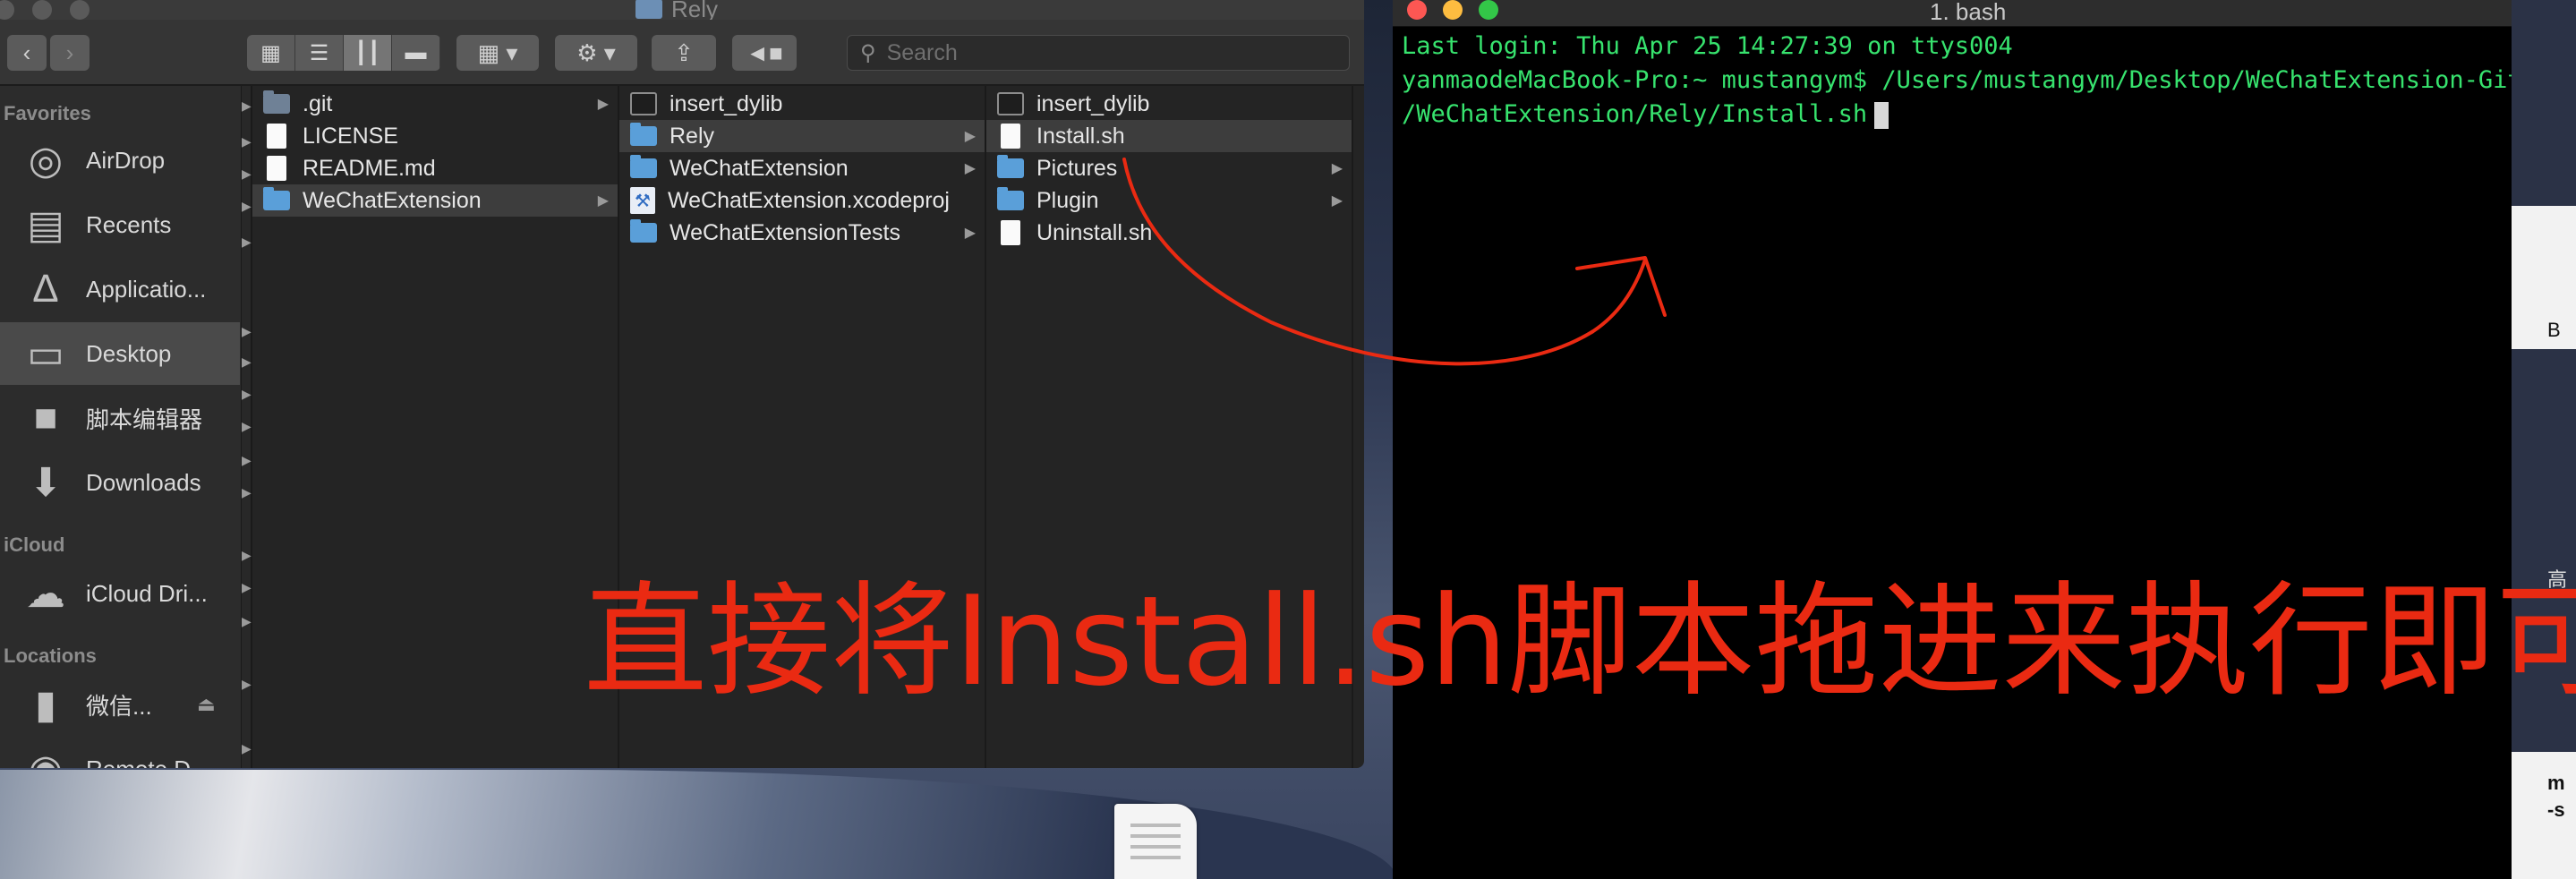  I want to click on list-item-selected: Rely ▶, so click(802, 136).